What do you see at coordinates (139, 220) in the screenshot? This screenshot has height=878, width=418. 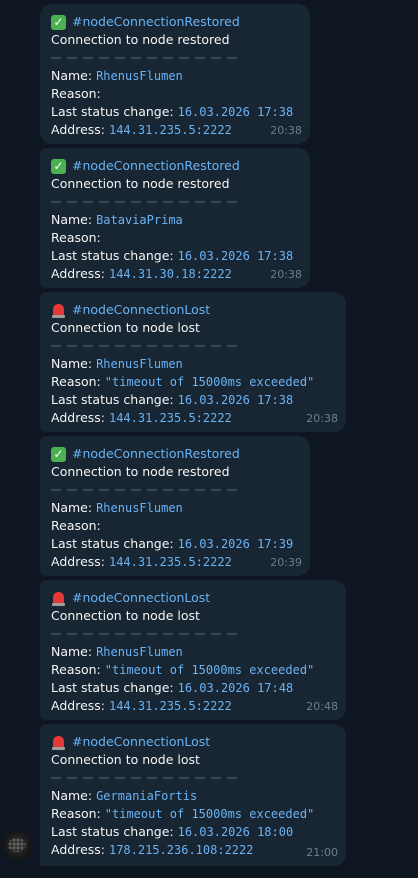 I see `name-value: BataviaPrima` at bounding box center [139, 220].